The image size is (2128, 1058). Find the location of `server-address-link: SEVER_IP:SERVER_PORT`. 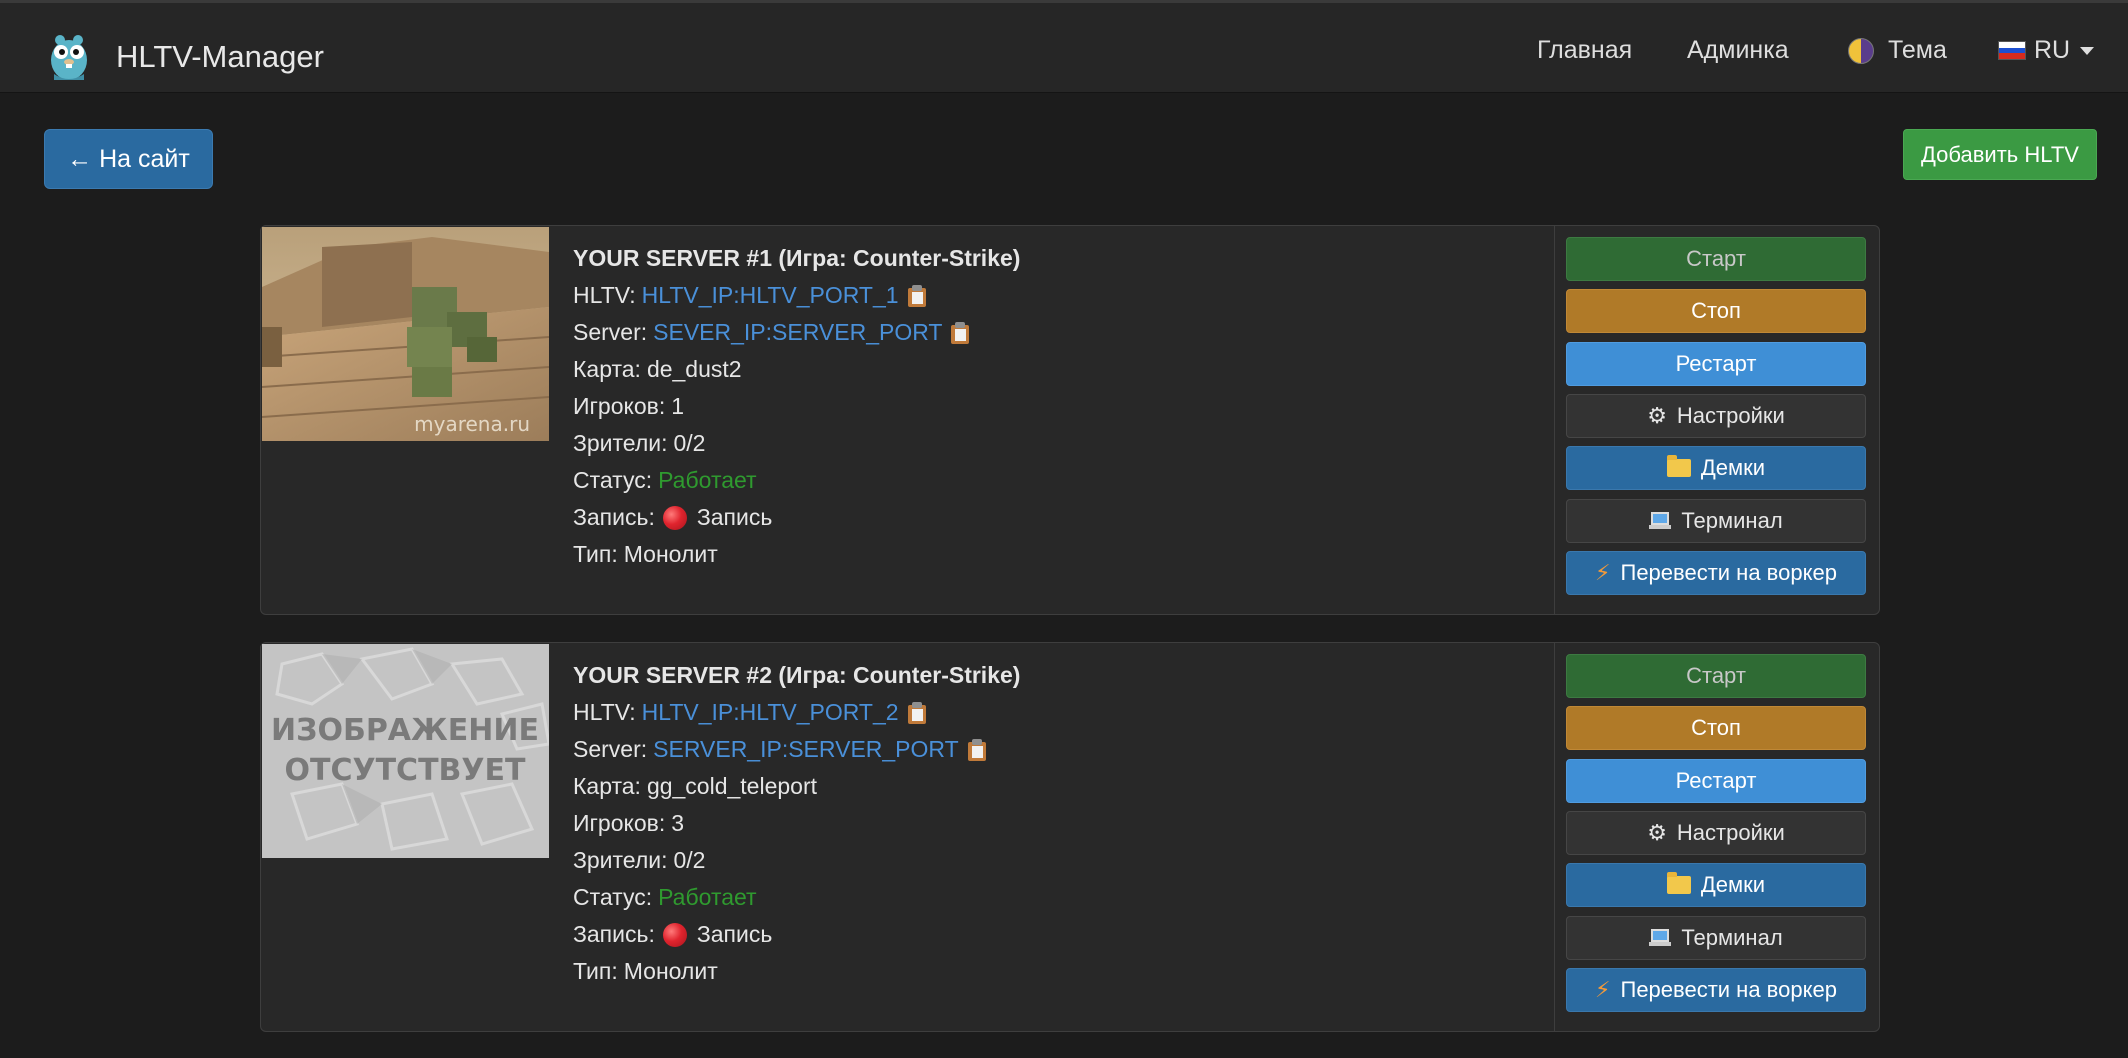

server-address-link: SEVER_IP:SERVER_PORT is located at coordinates (797, 332).